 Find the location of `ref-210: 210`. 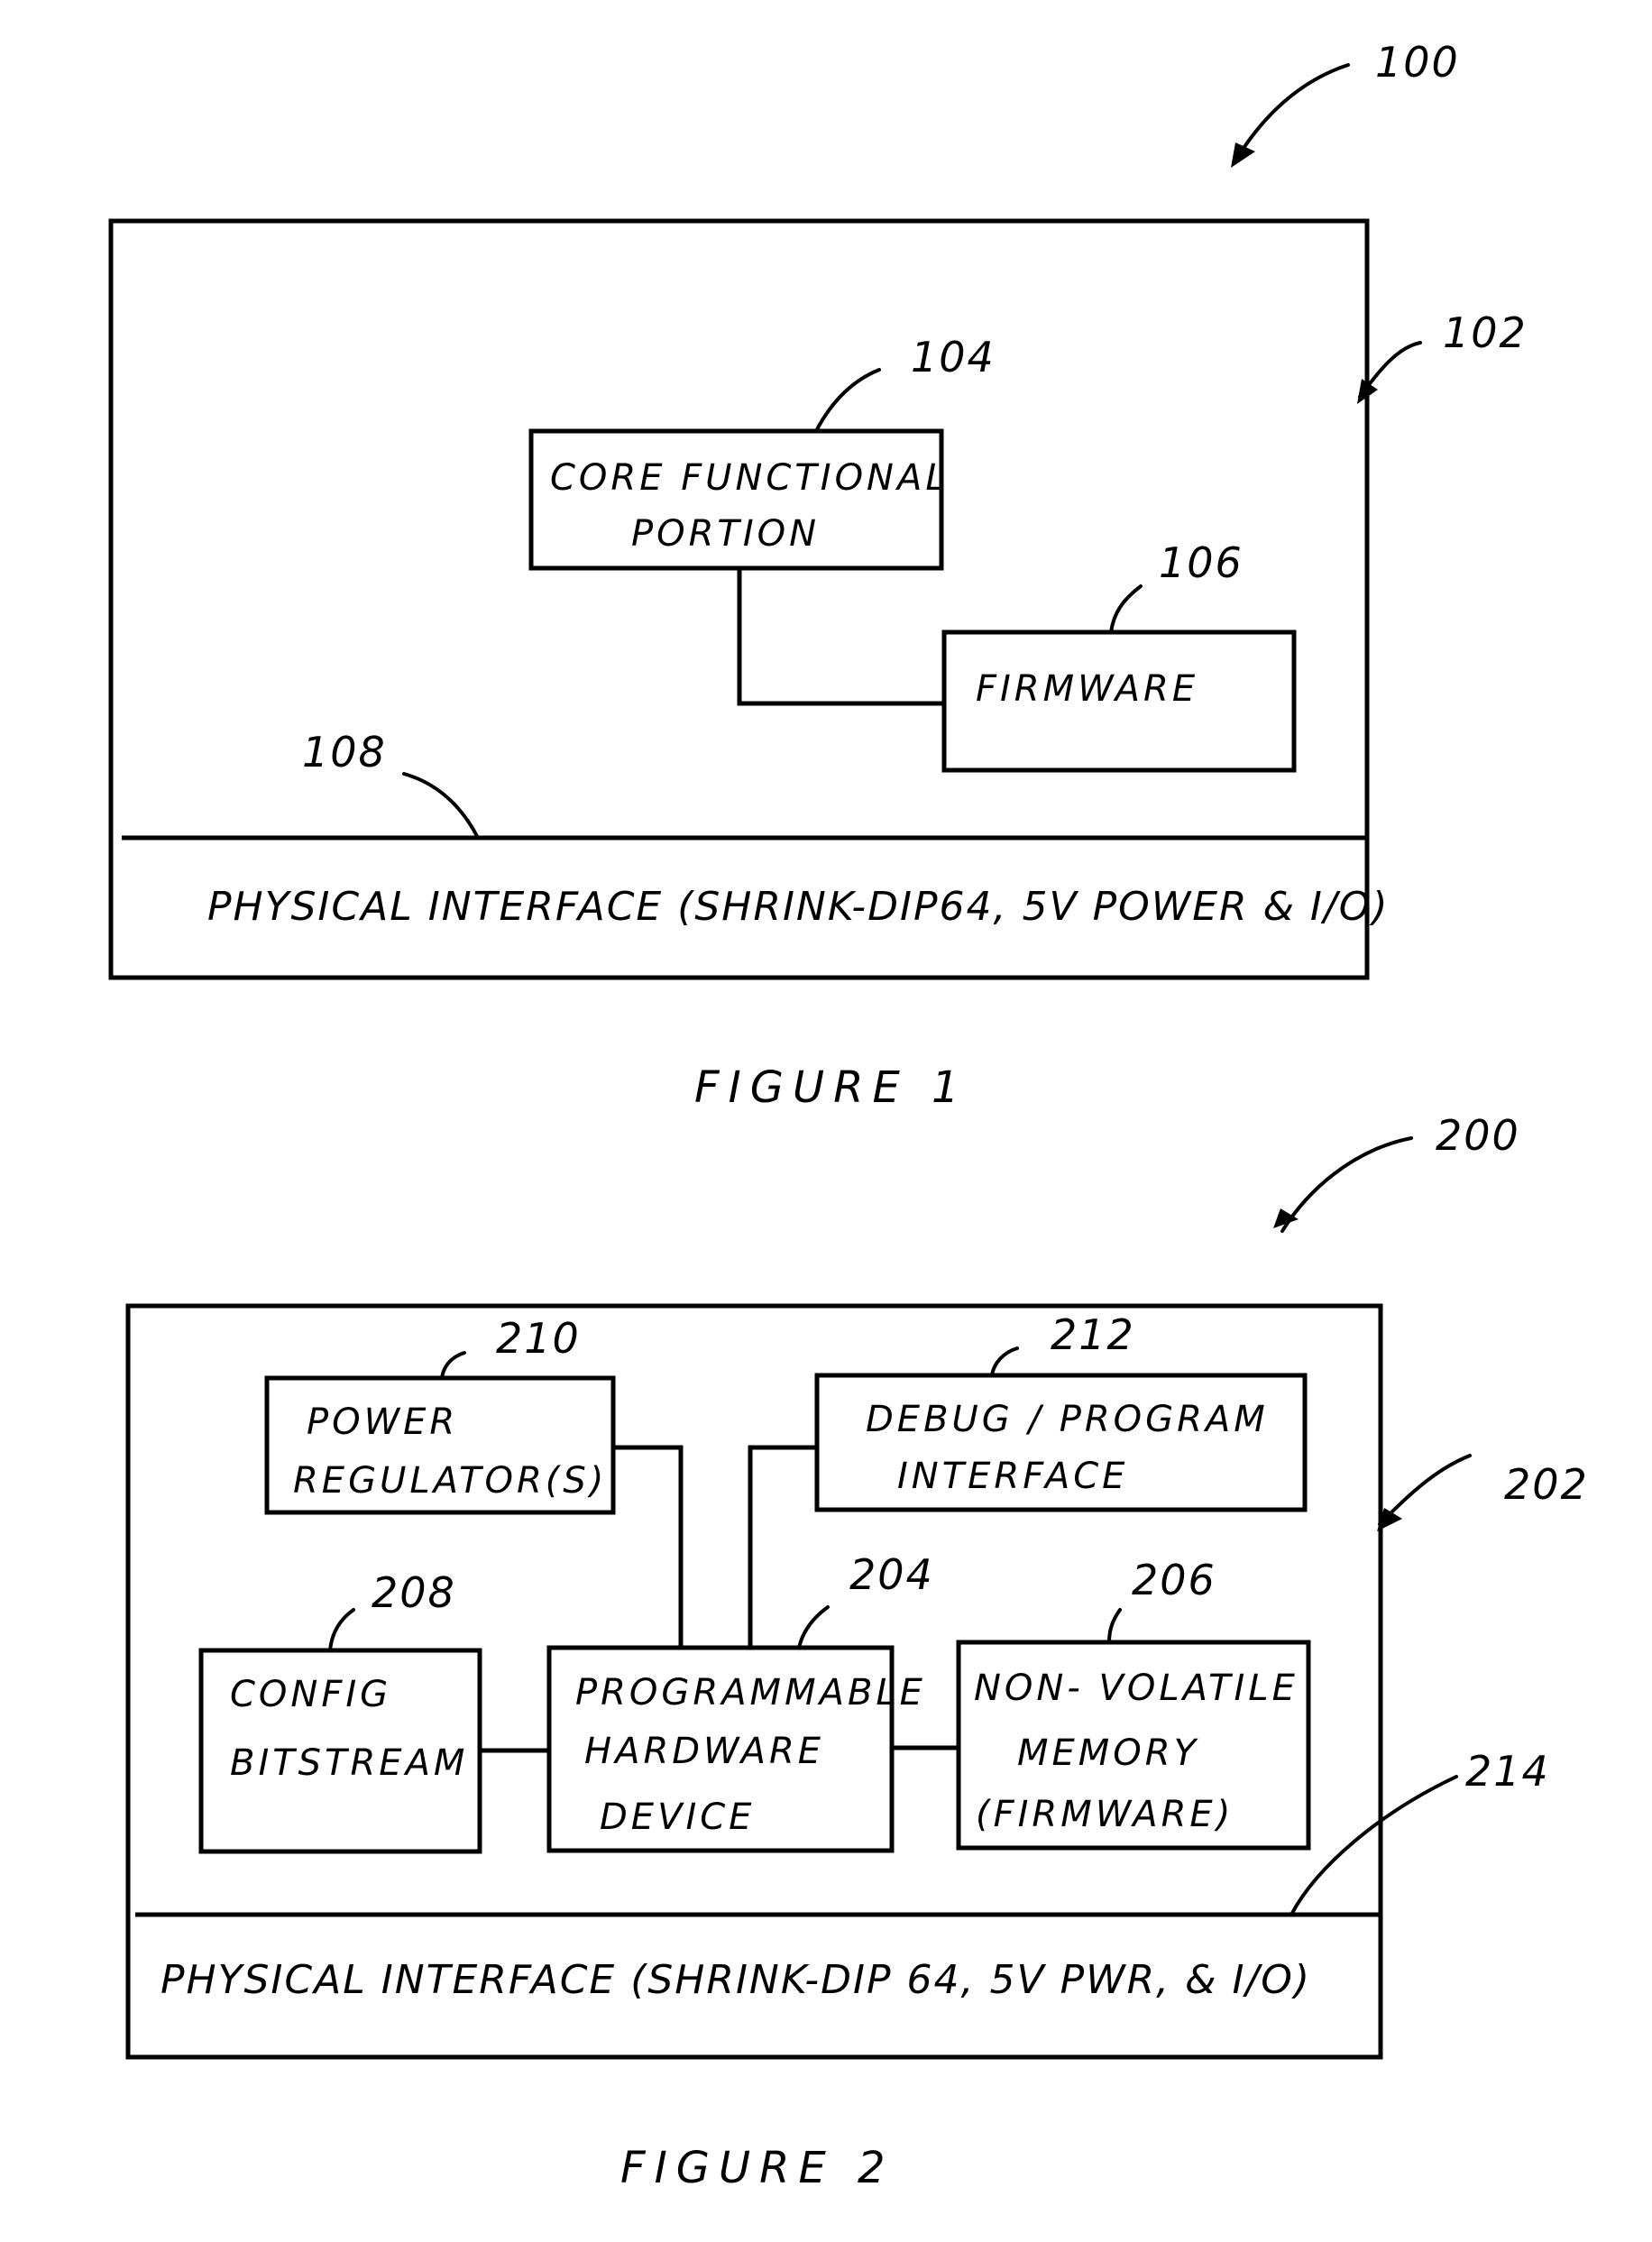

ref-210: 210 is located at coordinates (538, 1338).